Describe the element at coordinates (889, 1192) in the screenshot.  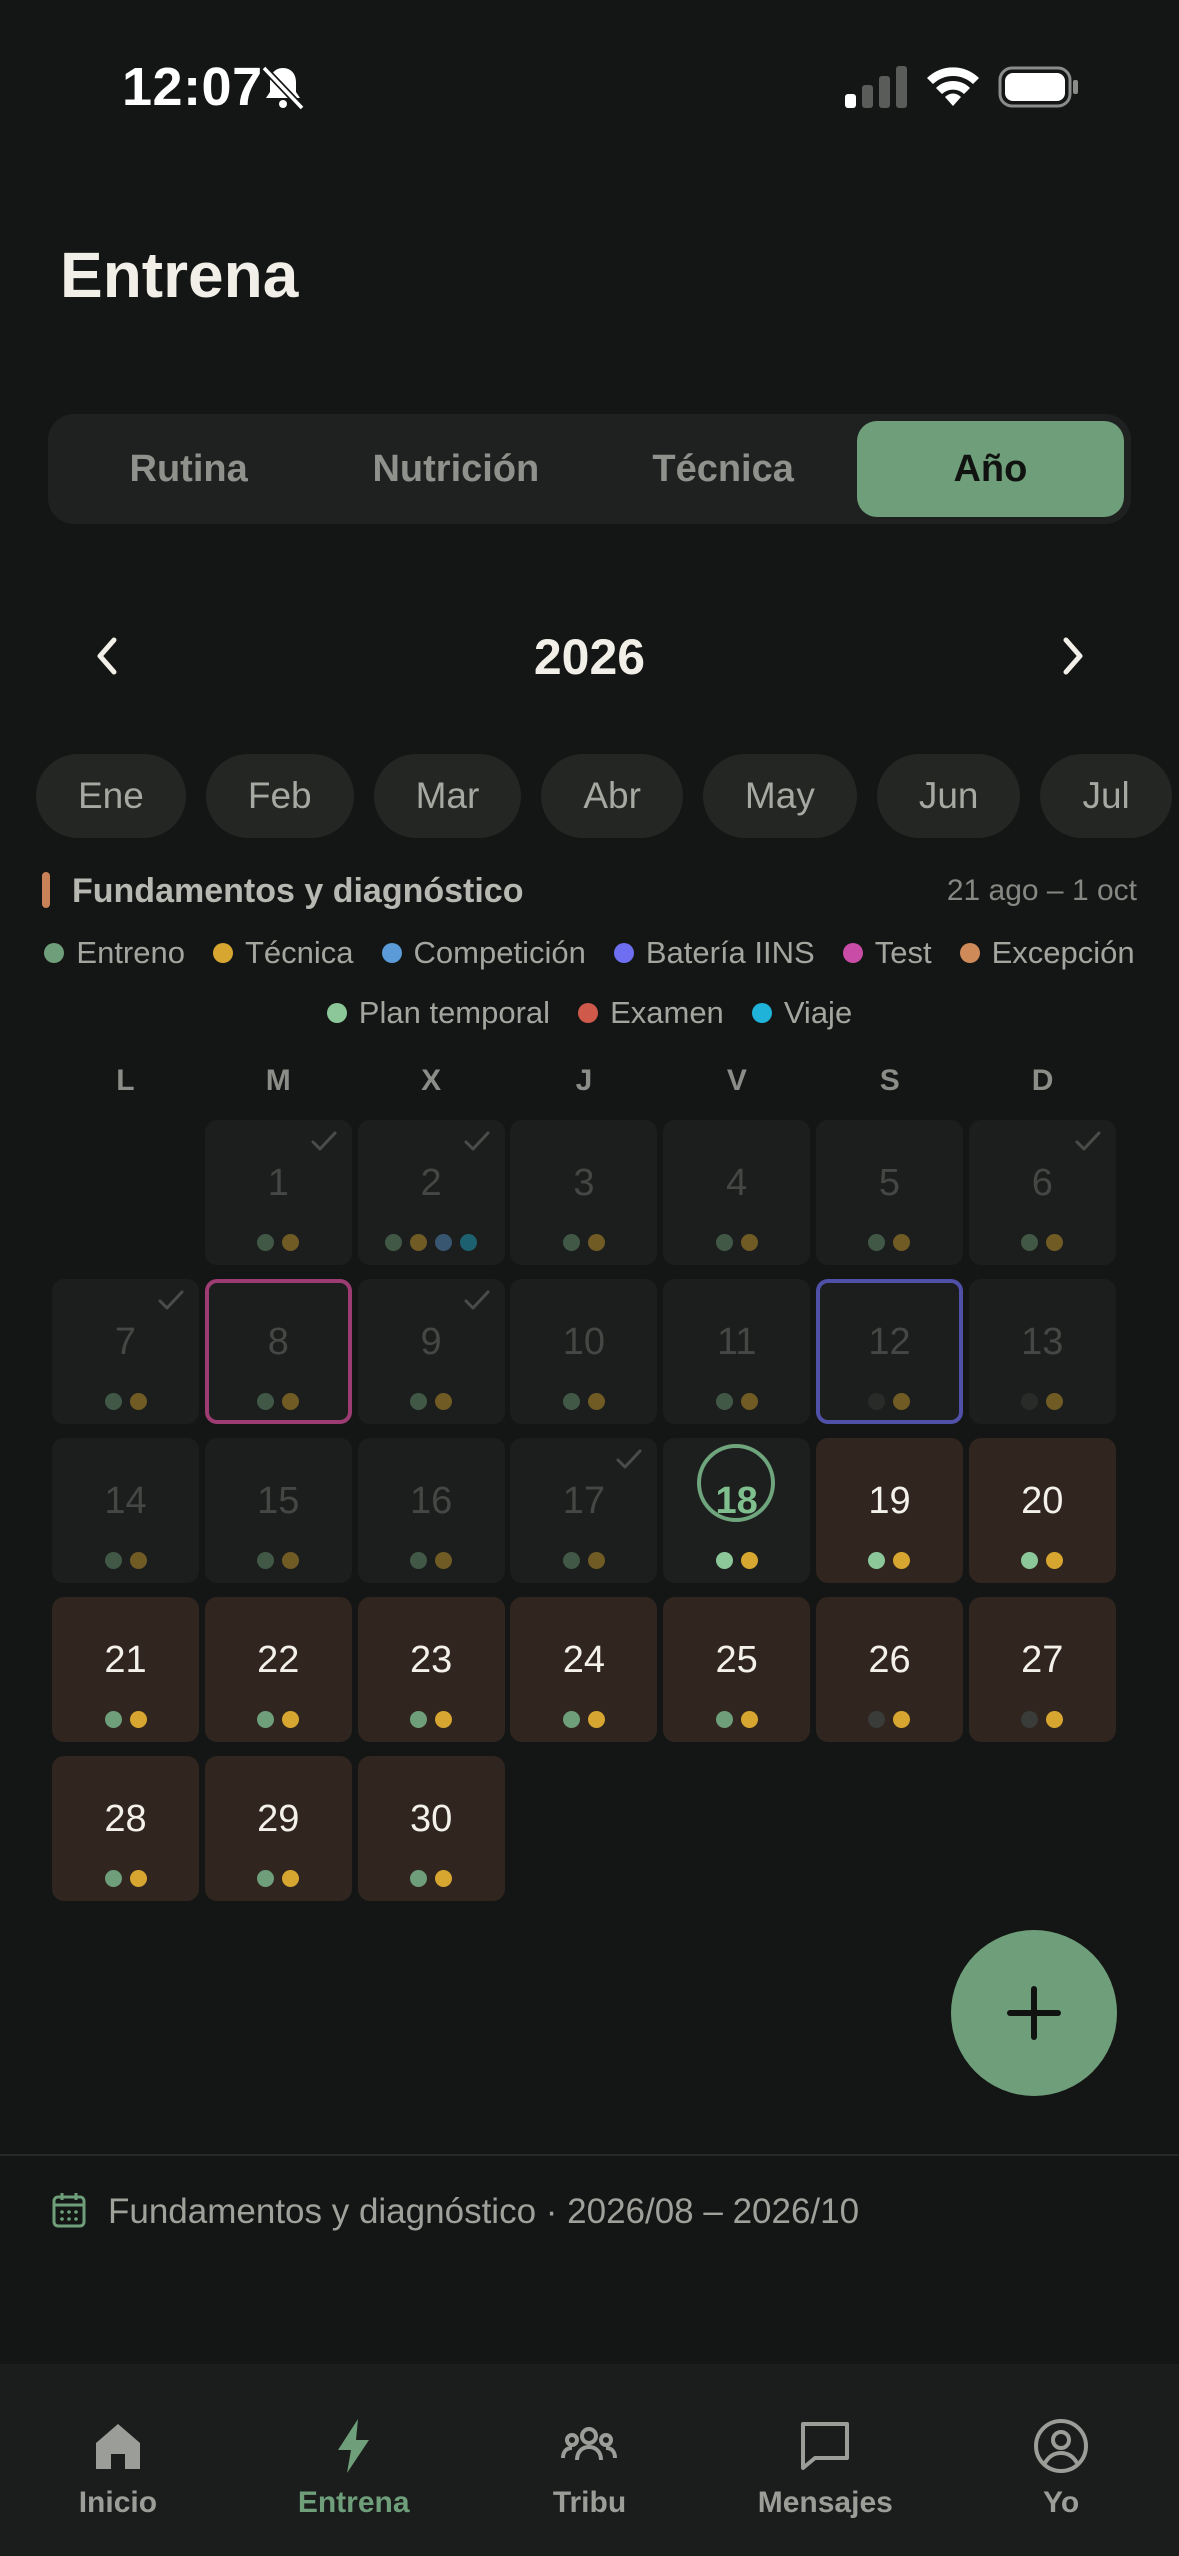
I see `calendar-day: 5` at that location.